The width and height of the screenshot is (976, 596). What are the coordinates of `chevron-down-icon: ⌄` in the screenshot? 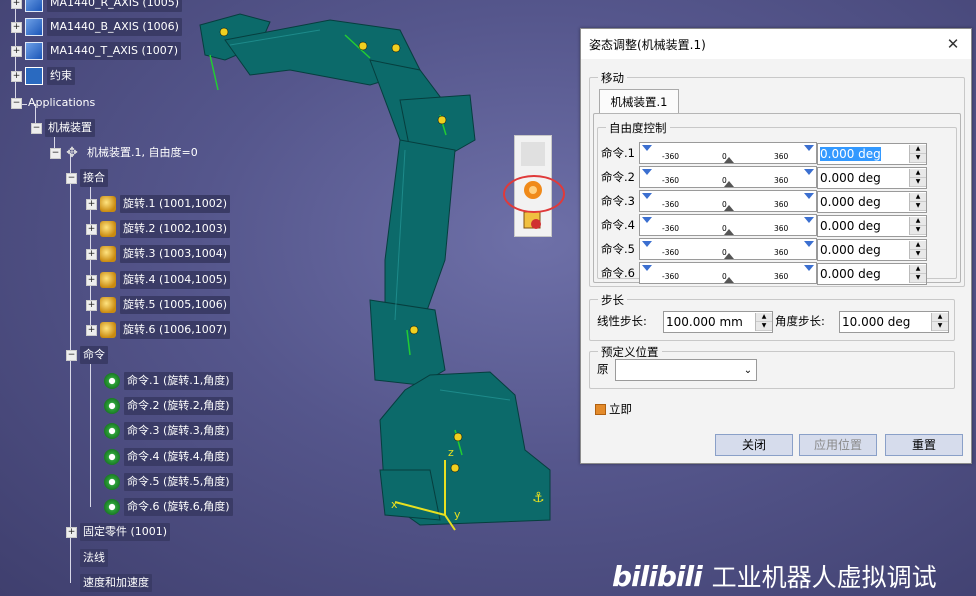 It's located at (748, 370).